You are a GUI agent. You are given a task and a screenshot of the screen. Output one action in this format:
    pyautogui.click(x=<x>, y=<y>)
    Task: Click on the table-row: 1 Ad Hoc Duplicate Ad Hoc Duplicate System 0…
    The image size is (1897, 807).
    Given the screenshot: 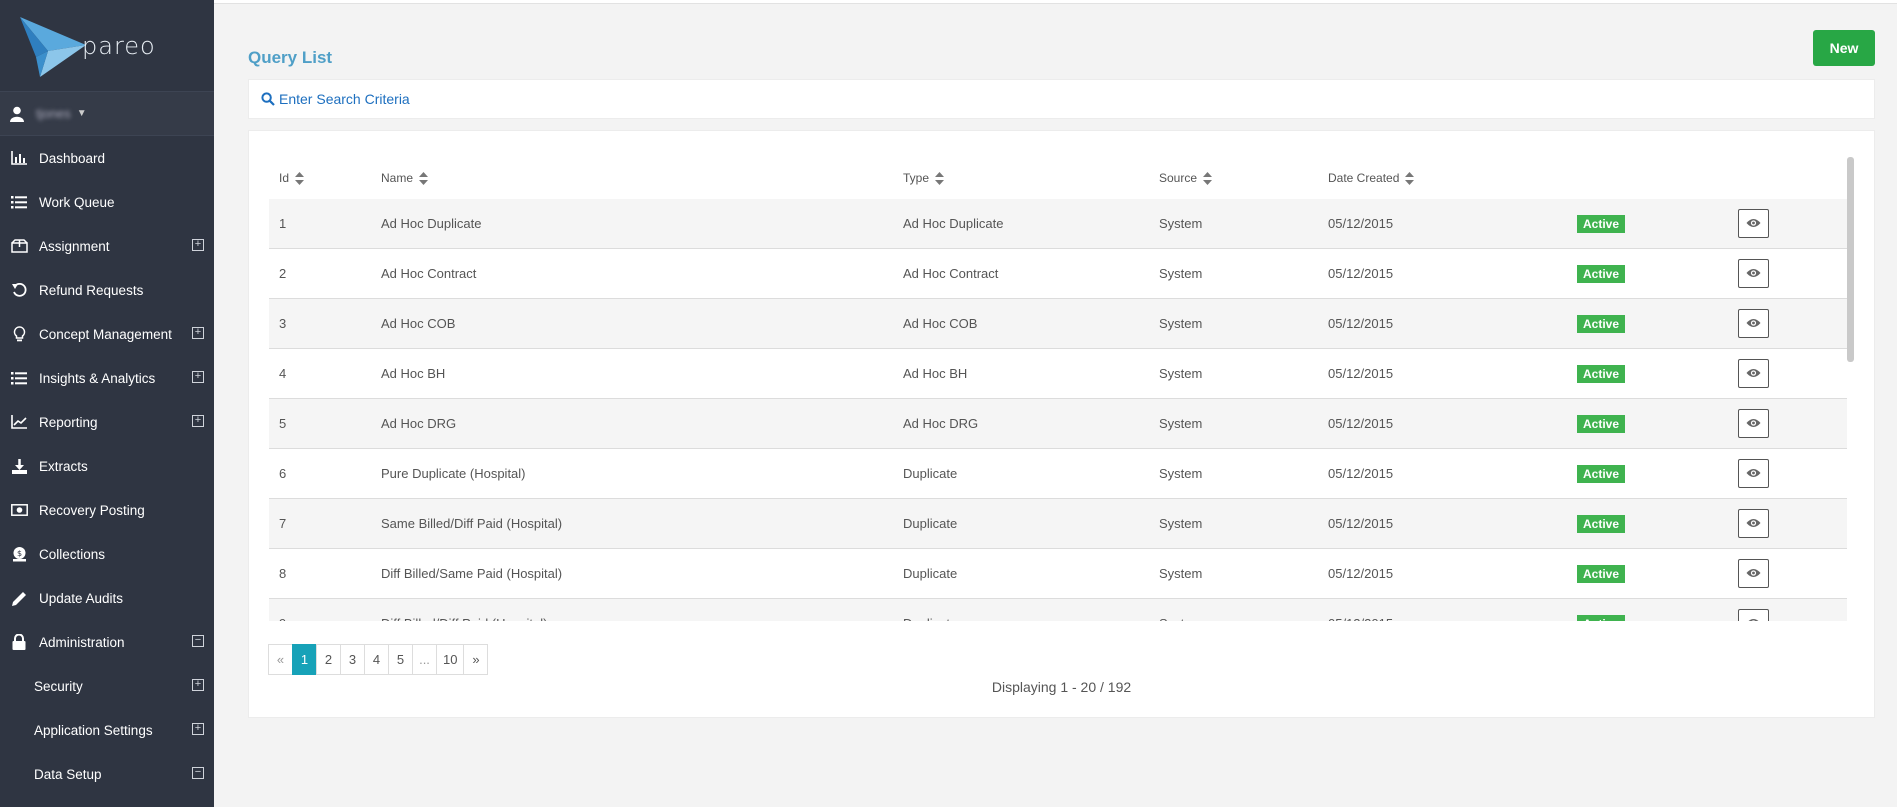 What is the action you would take?
    pyautogui.click(x=1058, y=224)
    